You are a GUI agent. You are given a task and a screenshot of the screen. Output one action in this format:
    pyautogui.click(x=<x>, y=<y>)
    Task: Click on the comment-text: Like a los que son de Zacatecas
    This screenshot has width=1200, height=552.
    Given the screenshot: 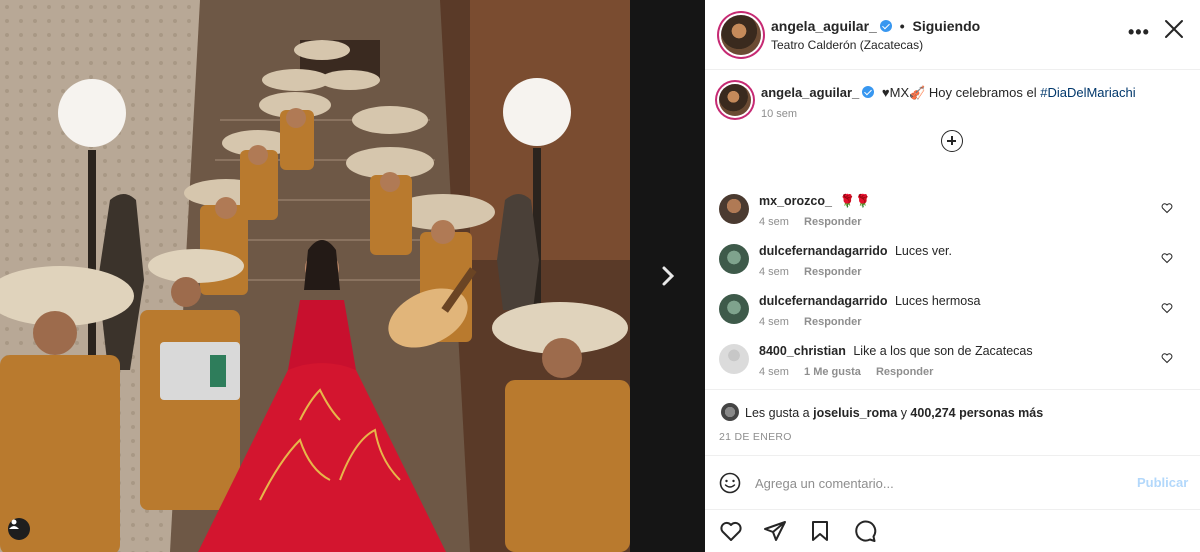 What is the action you would take?
    pyautogui.click(x=943, y=351)
    